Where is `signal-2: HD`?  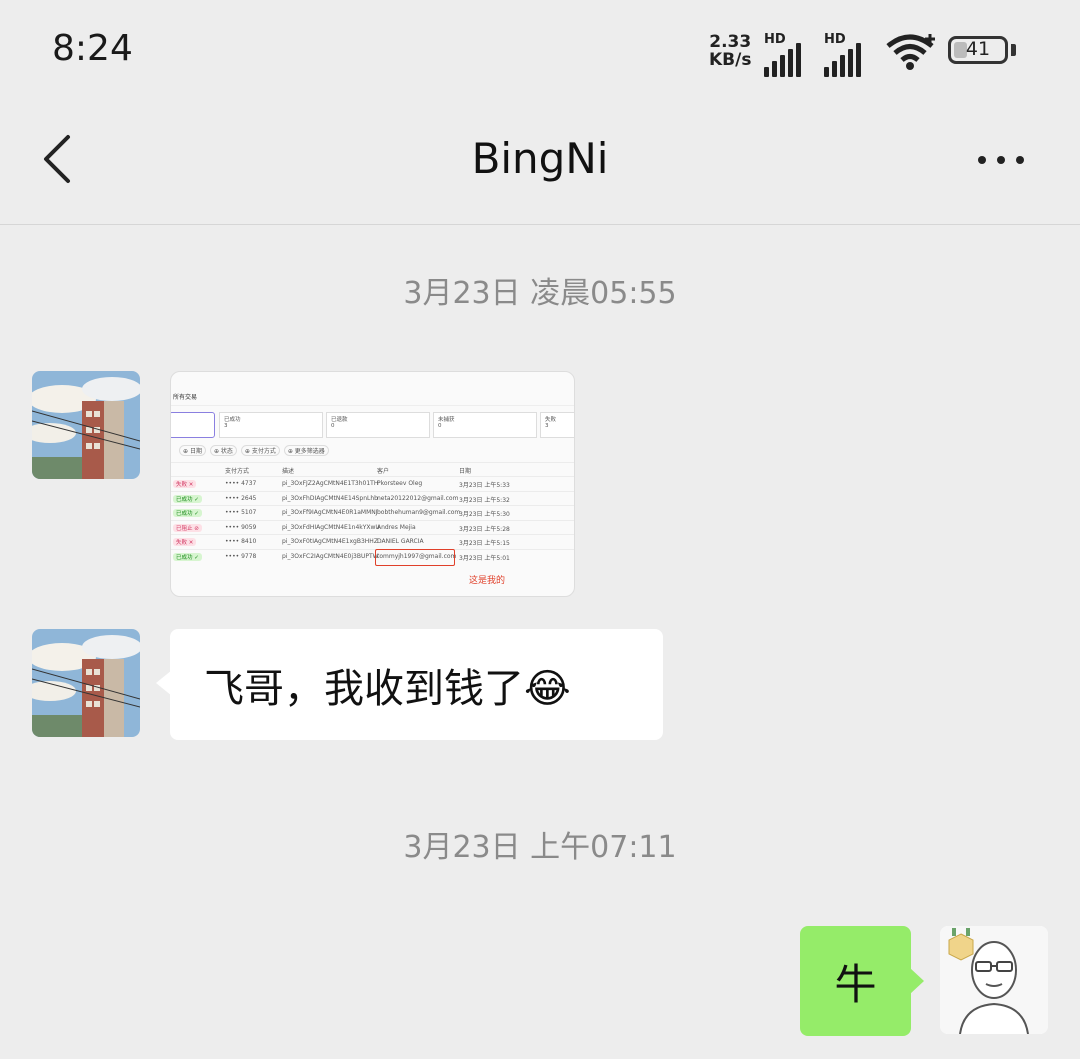
signal-2: HD is located at coordinates (842, 54).